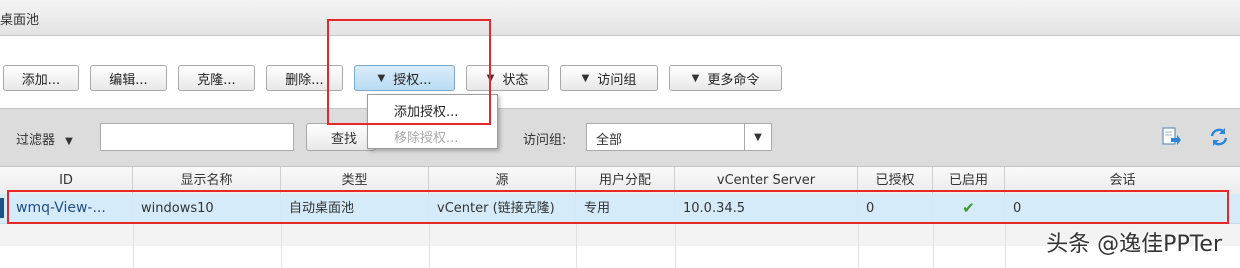  I want to click on page-title: 桌面池, so click(20, 20).